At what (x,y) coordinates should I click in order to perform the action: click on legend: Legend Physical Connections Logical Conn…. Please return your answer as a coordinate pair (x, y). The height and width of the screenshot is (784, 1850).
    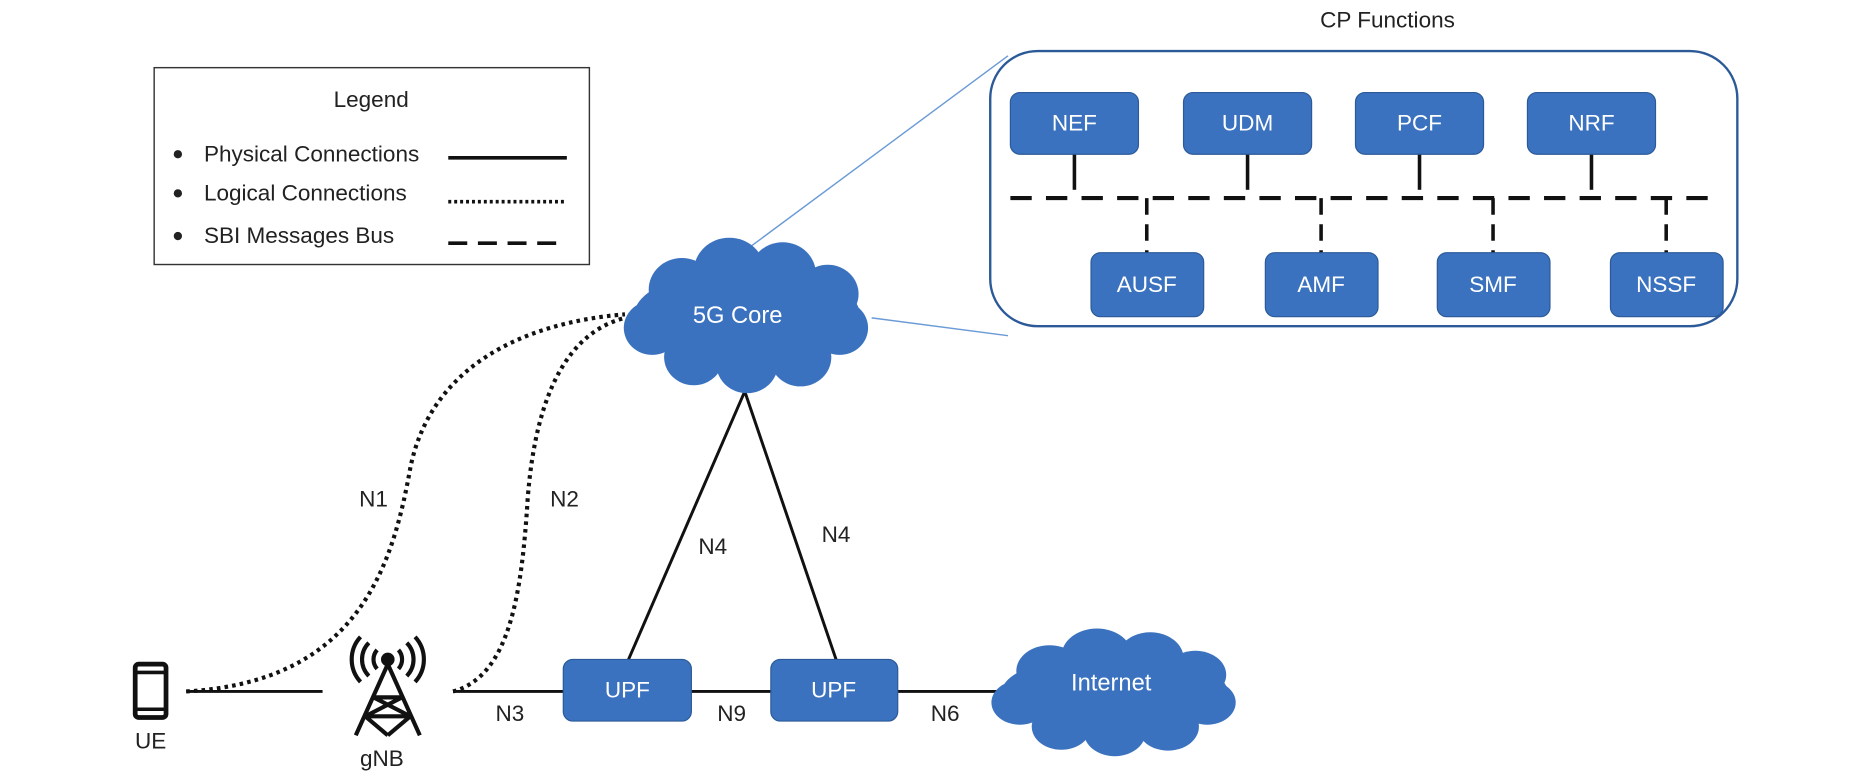
    Looking at the image, I should click on (372, 166).